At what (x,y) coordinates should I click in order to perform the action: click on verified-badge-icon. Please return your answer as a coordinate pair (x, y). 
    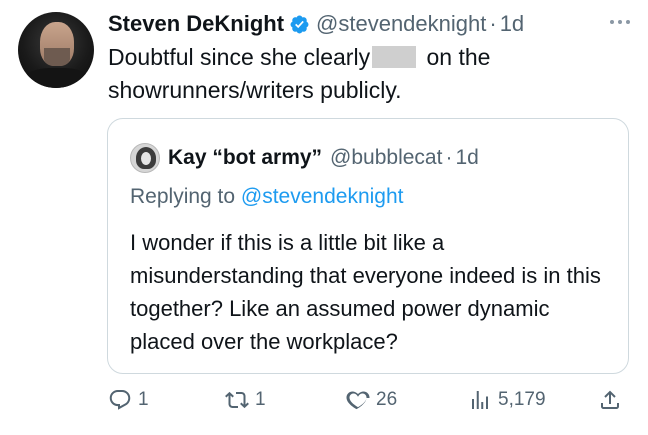
    Looking at the image, I should click on (299, 24).